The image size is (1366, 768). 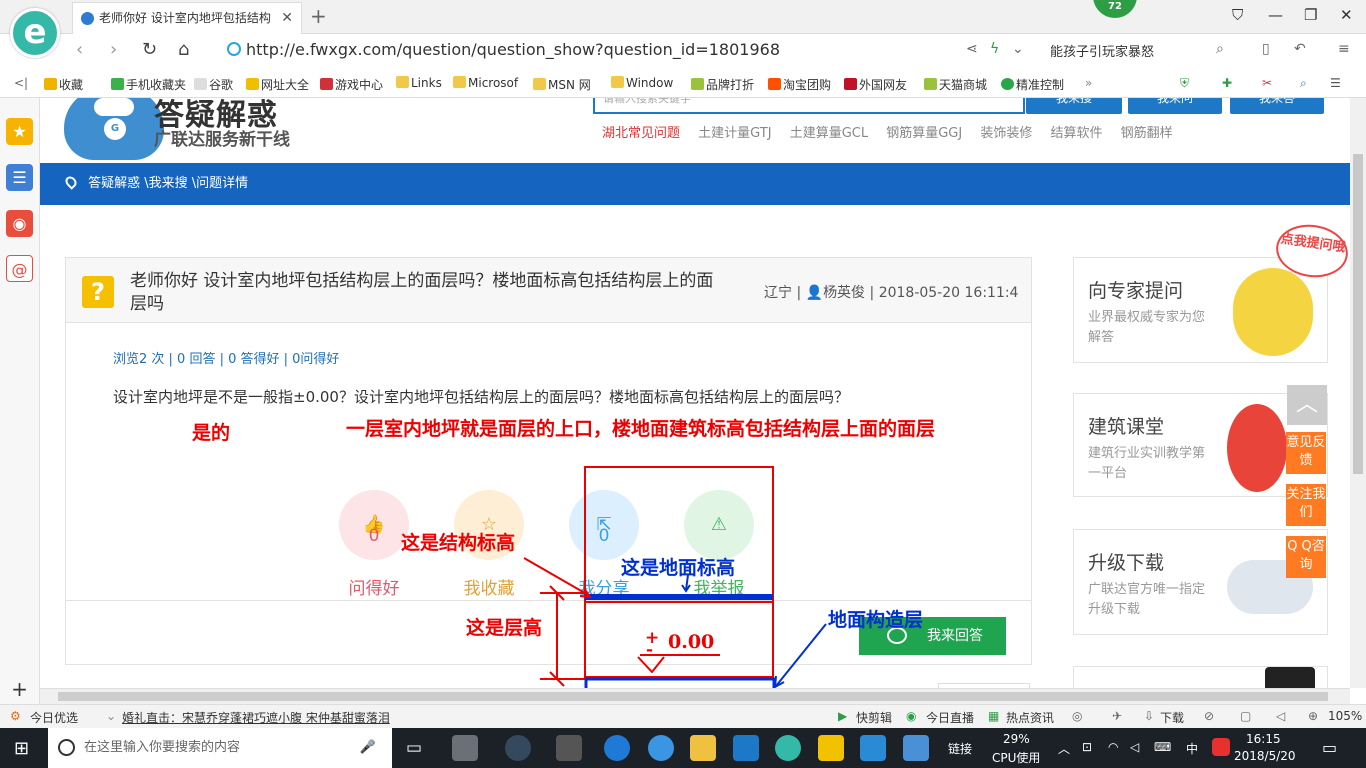 I want to click on fav-item: 外国网友, so click(x=875, y=84).